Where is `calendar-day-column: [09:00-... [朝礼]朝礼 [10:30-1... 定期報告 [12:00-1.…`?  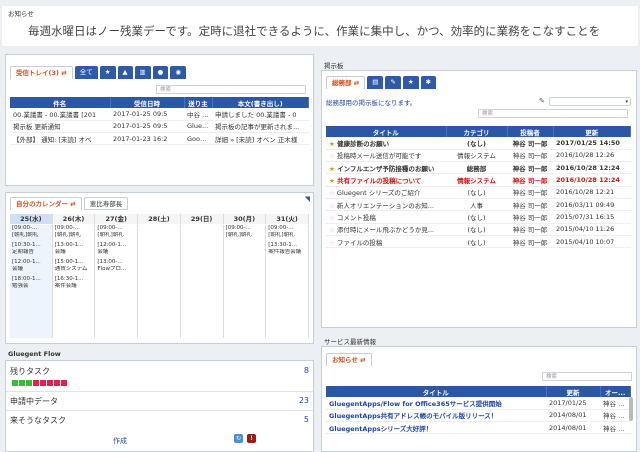
calendar-day-column: [09:00-... [朝礼]朝礼 [10:30-1... 定期報告 [12:00-1.… is located at coordinates (31, 281).